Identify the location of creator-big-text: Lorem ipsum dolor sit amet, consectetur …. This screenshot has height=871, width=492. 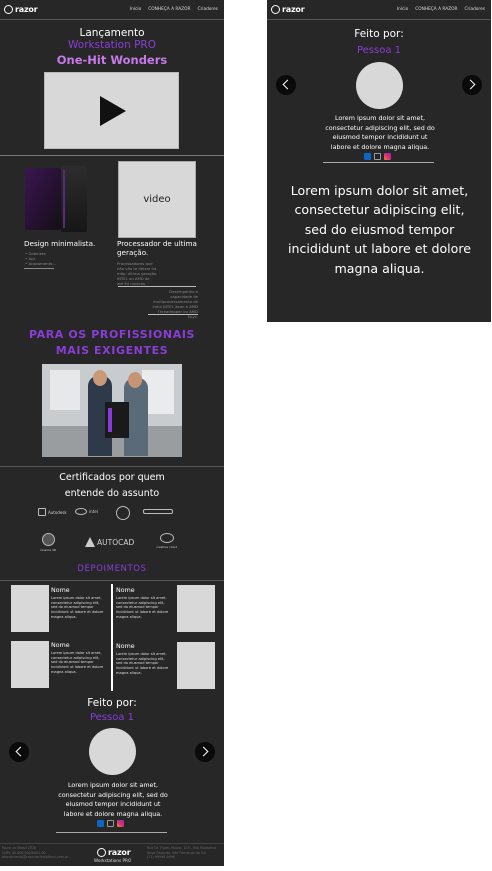
(379, 229).